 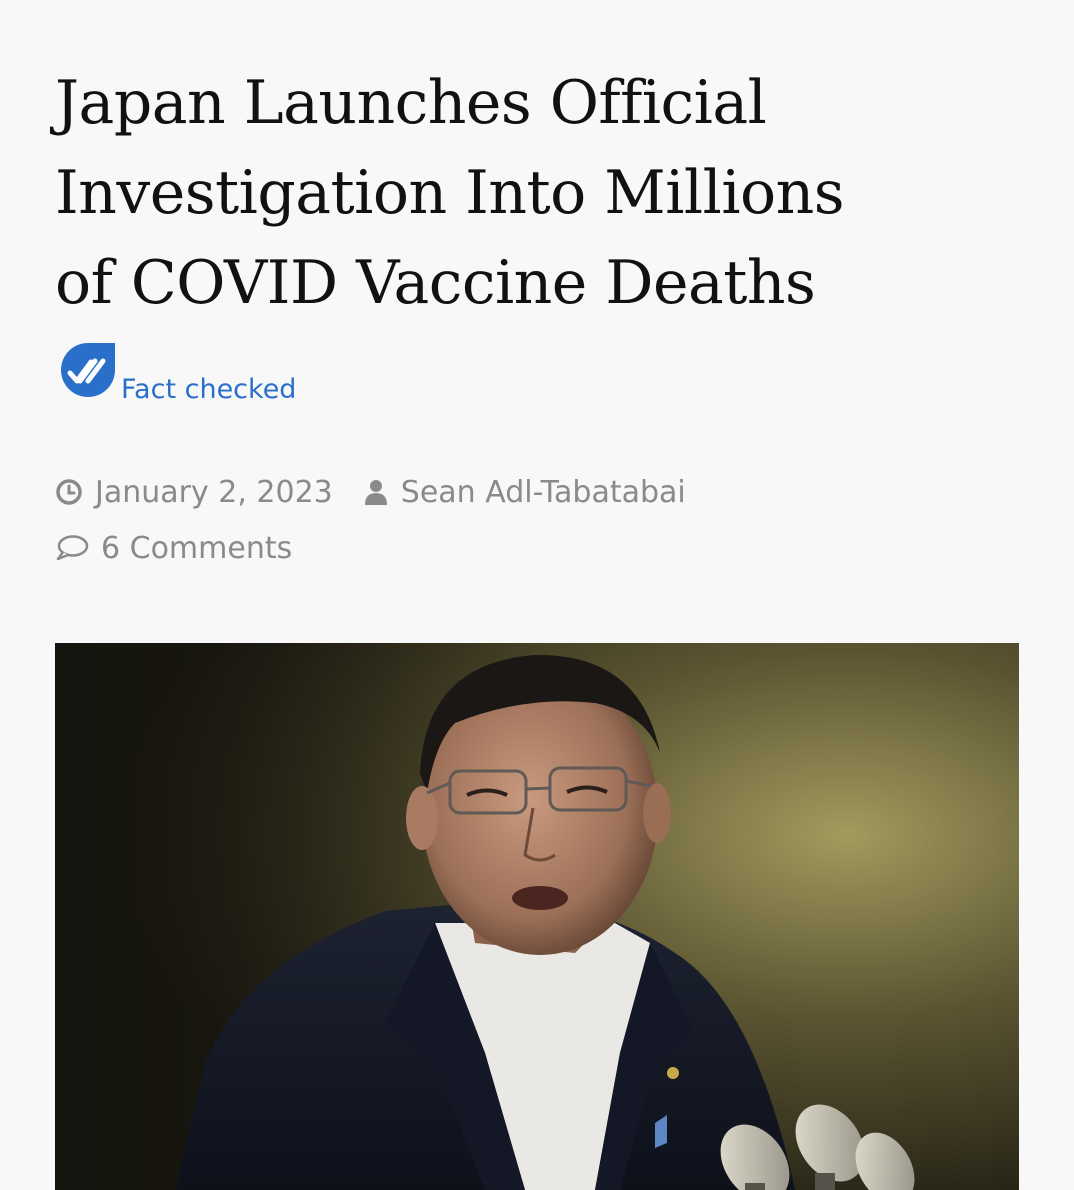 I want to click on comment-bubble-icon, so click(x=72, y=548).